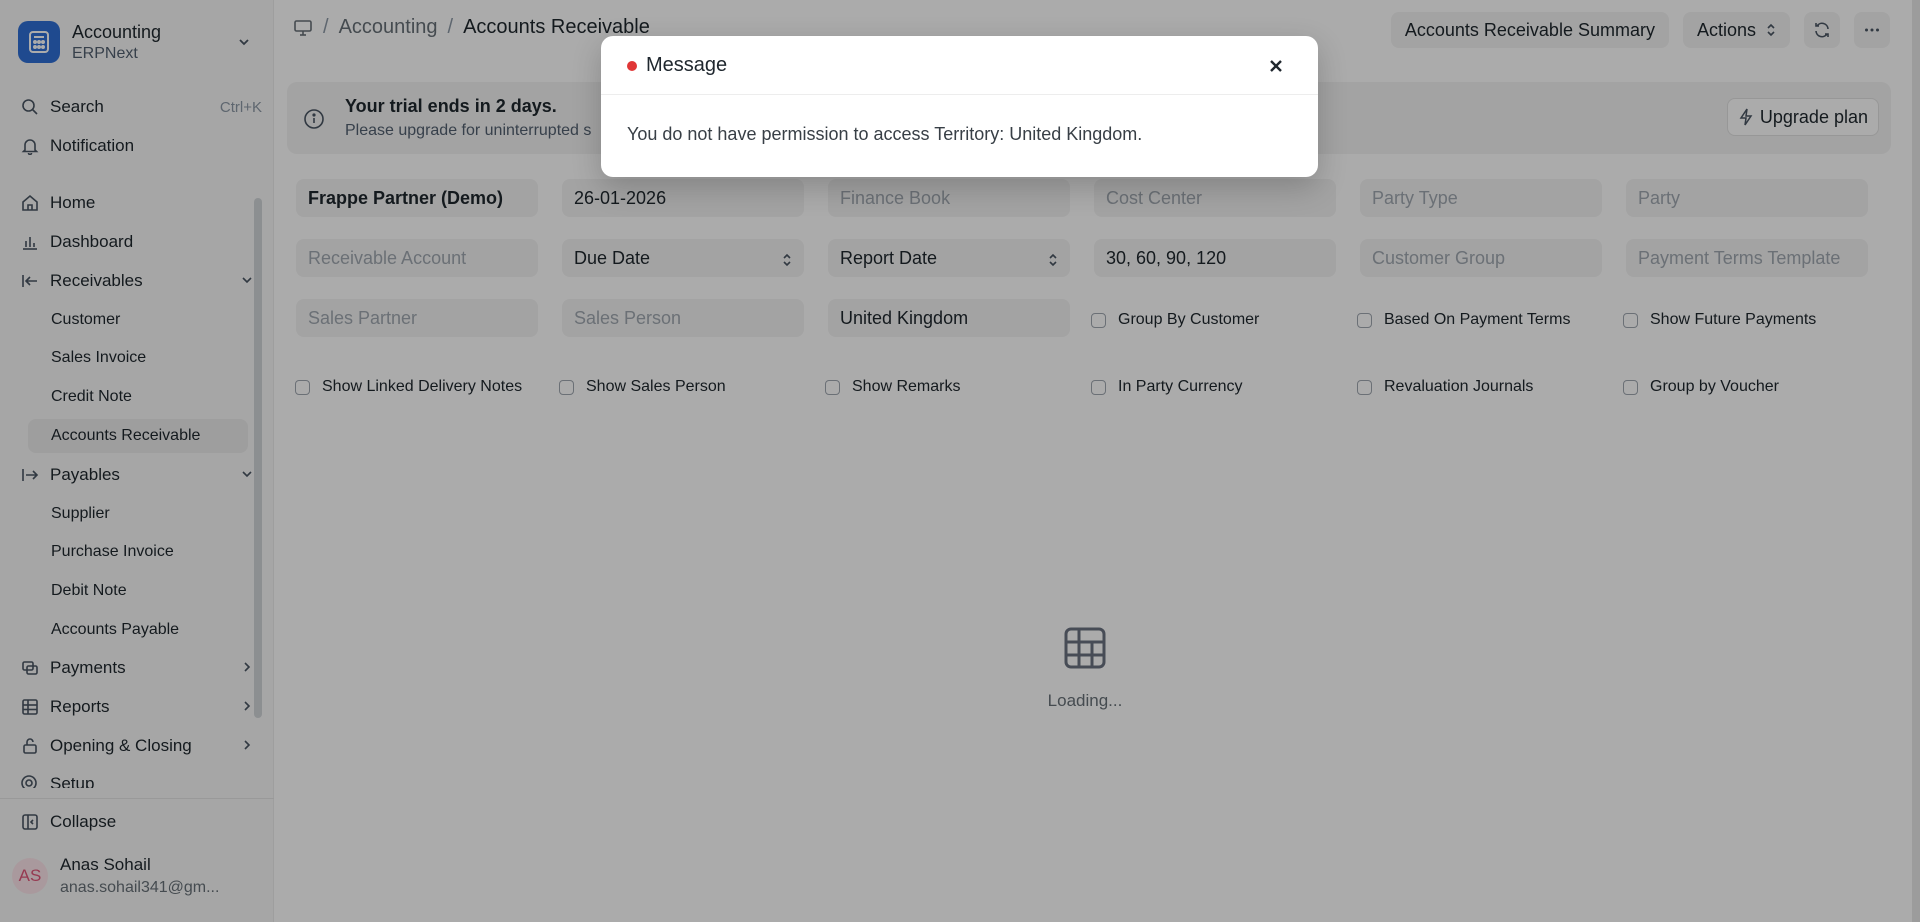 This screenshot has height=922, width=1920. Describe the element at coordinates (959, 65) in the screenshot. I see `dialog-header: Message` at that location.